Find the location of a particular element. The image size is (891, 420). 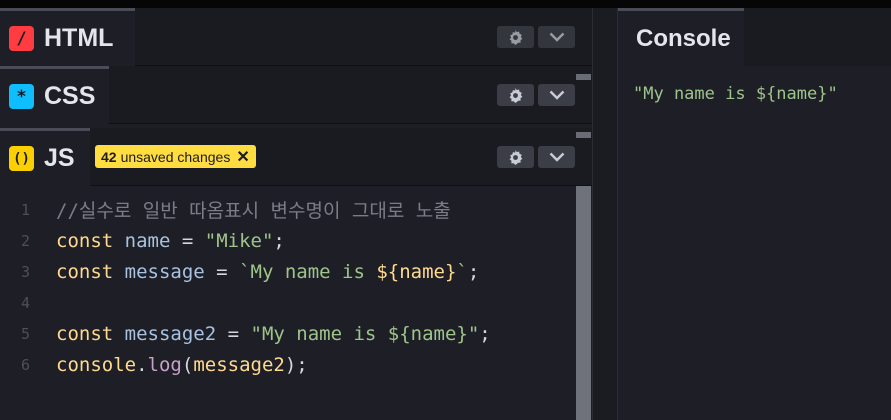

js-collapse-button is located at coordinates (556, 157).